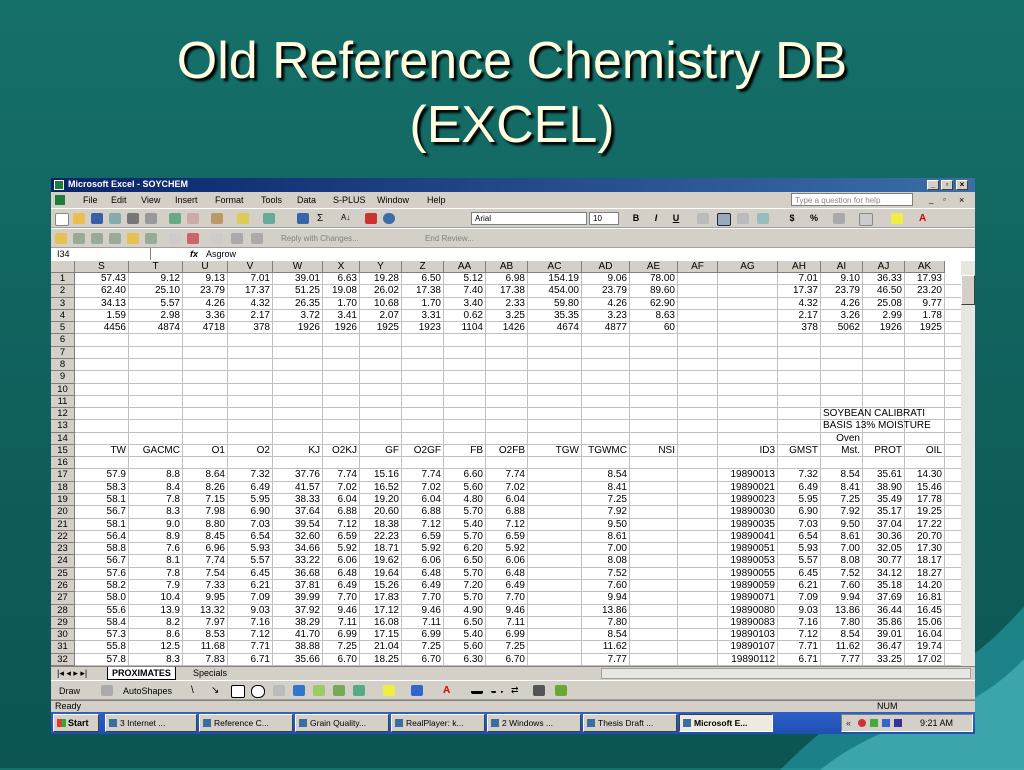 The image size is (1024, 770). Describe the element at coordinates (497, 689) in the screenshot. I see `dash-style-icon` at that location.